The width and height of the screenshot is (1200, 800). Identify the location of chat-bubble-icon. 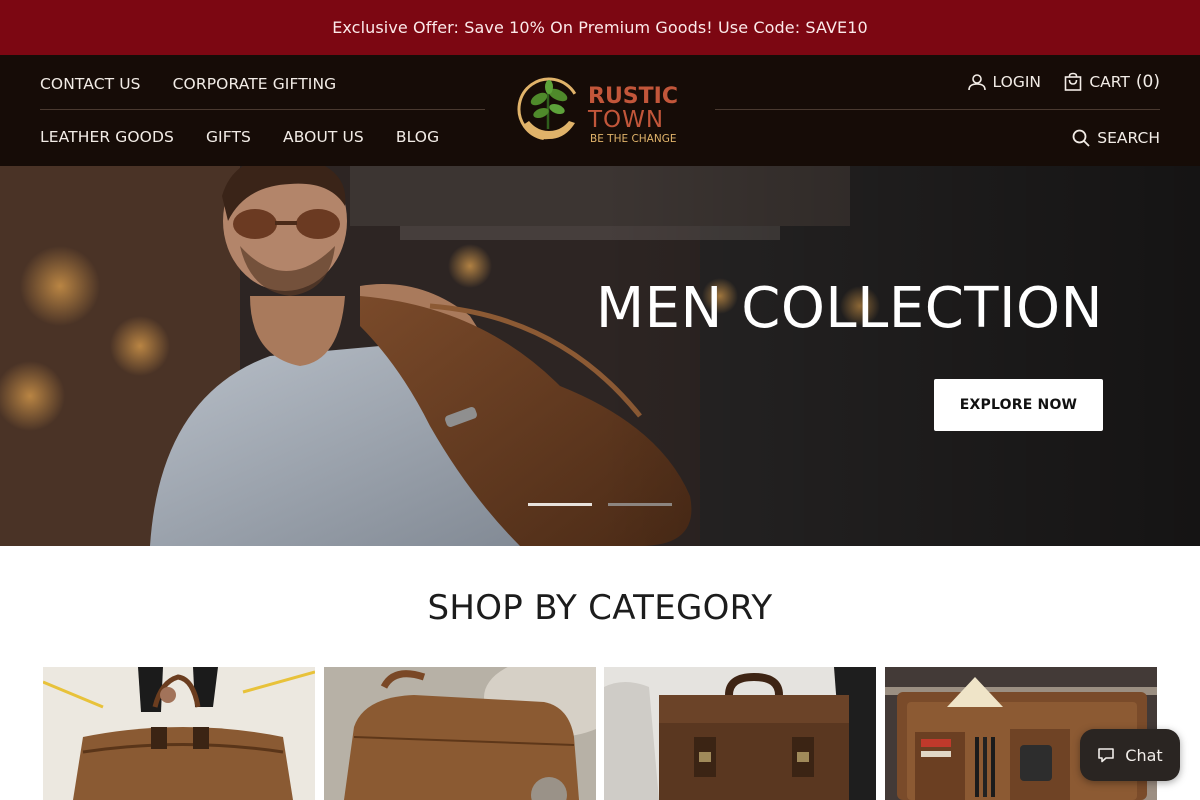
(1106, 755).